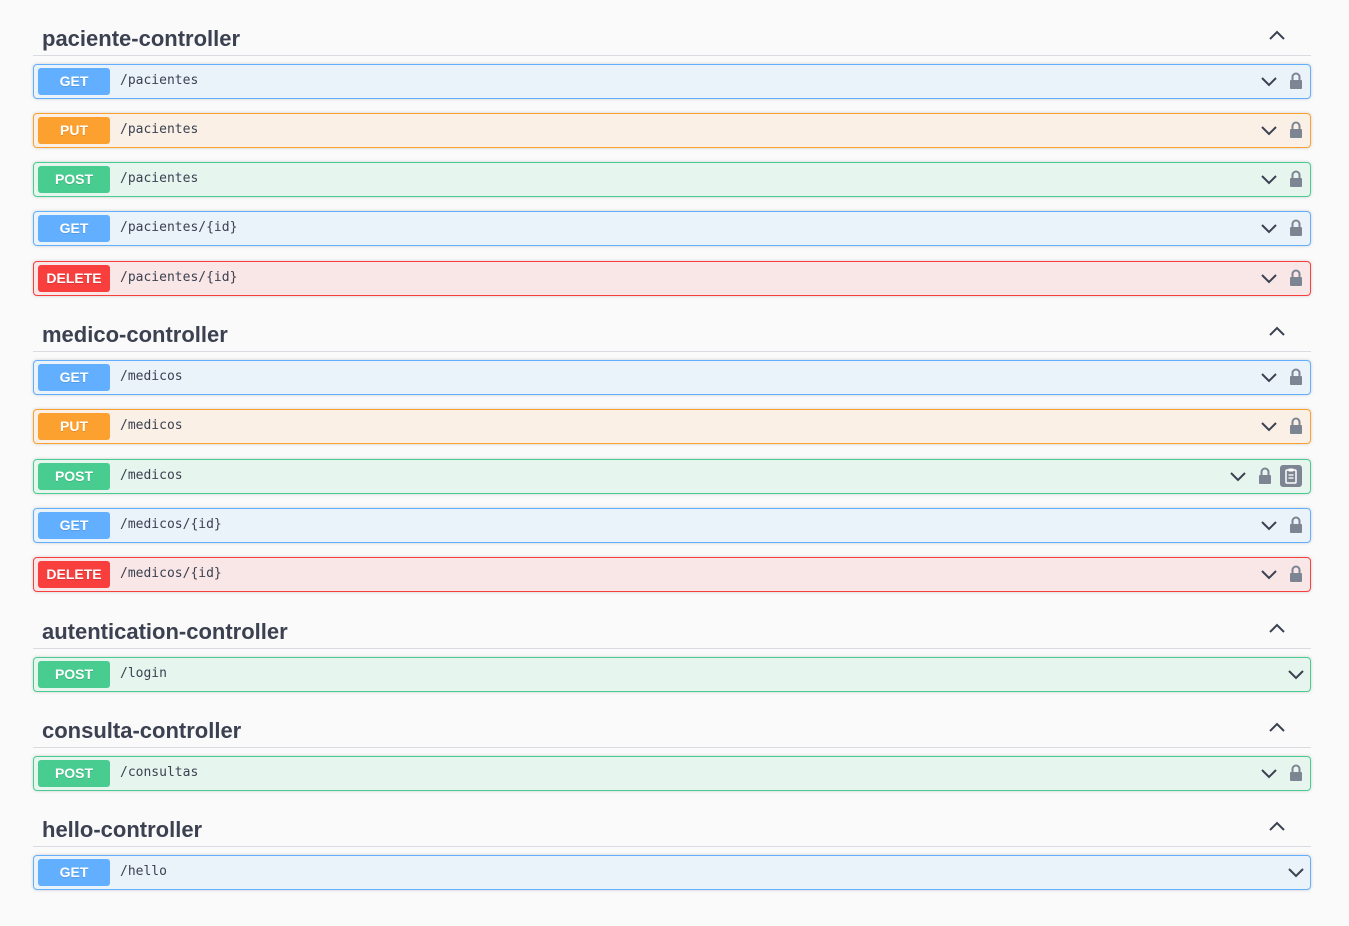 This screenshot has width=1349, height=926. What do you see at coordinates (672, 628) in the screenshot?
I see `tag-header: autentication-controller` at bounding box center [672, 628].